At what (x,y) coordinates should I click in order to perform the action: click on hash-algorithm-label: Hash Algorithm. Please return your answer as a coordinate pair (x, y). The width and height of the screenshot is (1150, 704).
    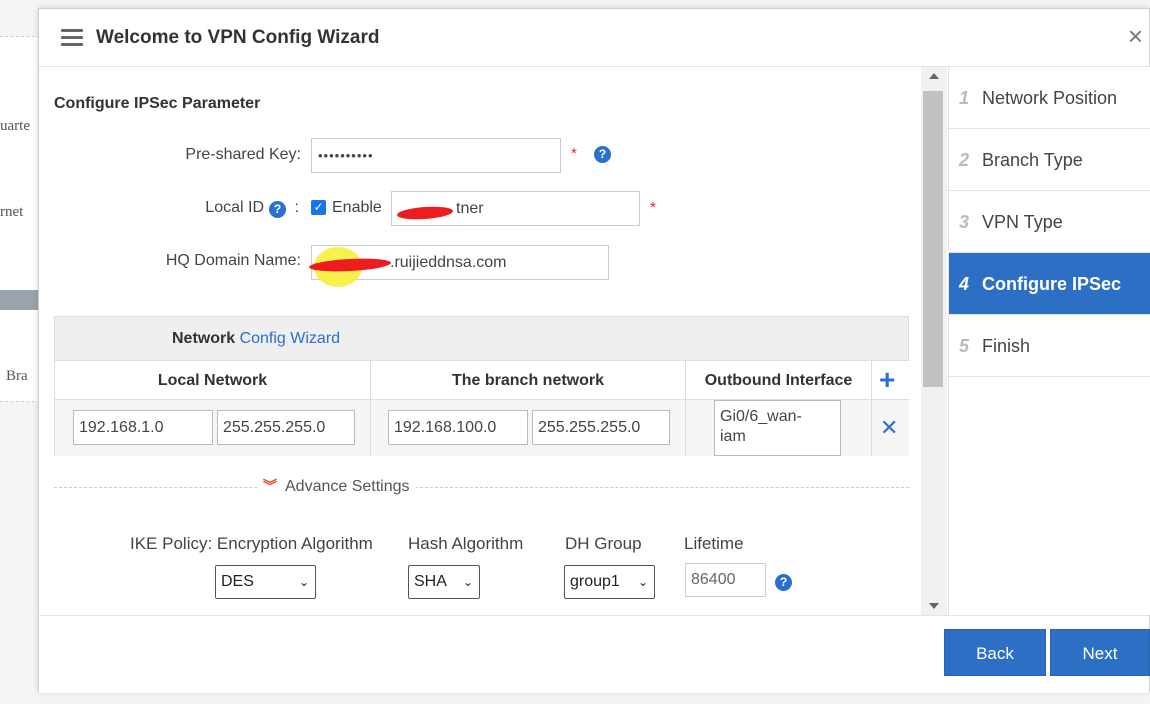
    Looking at the image, I should click on (466, 543).